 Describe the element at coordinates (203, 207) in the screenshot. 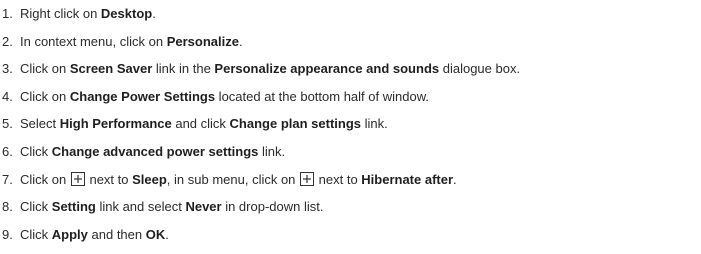

I see `step-bold-term: Never` at that location.